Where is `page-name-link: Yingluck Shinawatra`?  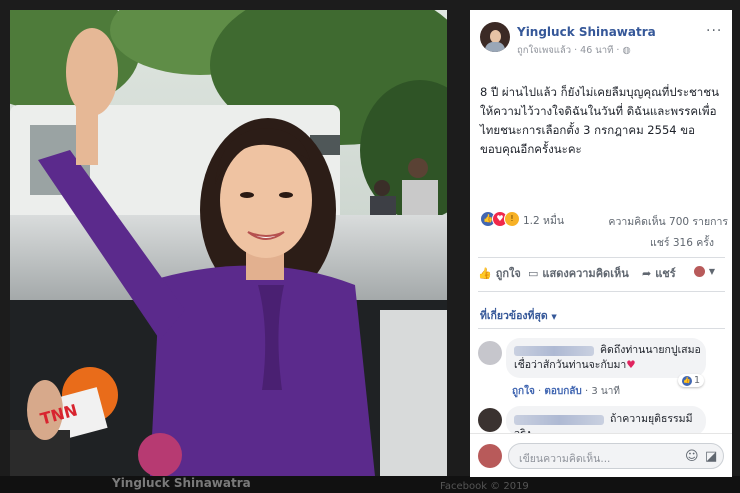 page-name-link: Yingluck Shinawatra is located at coordinates (586, 32).